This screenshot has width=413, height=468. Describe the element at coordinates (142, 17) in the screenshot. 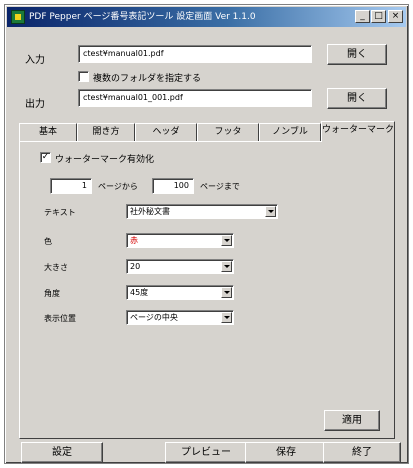

I see `window-title: PDF Pepper ページ番号表記ツール 設定画面 Ver 1.1.0` at that location.